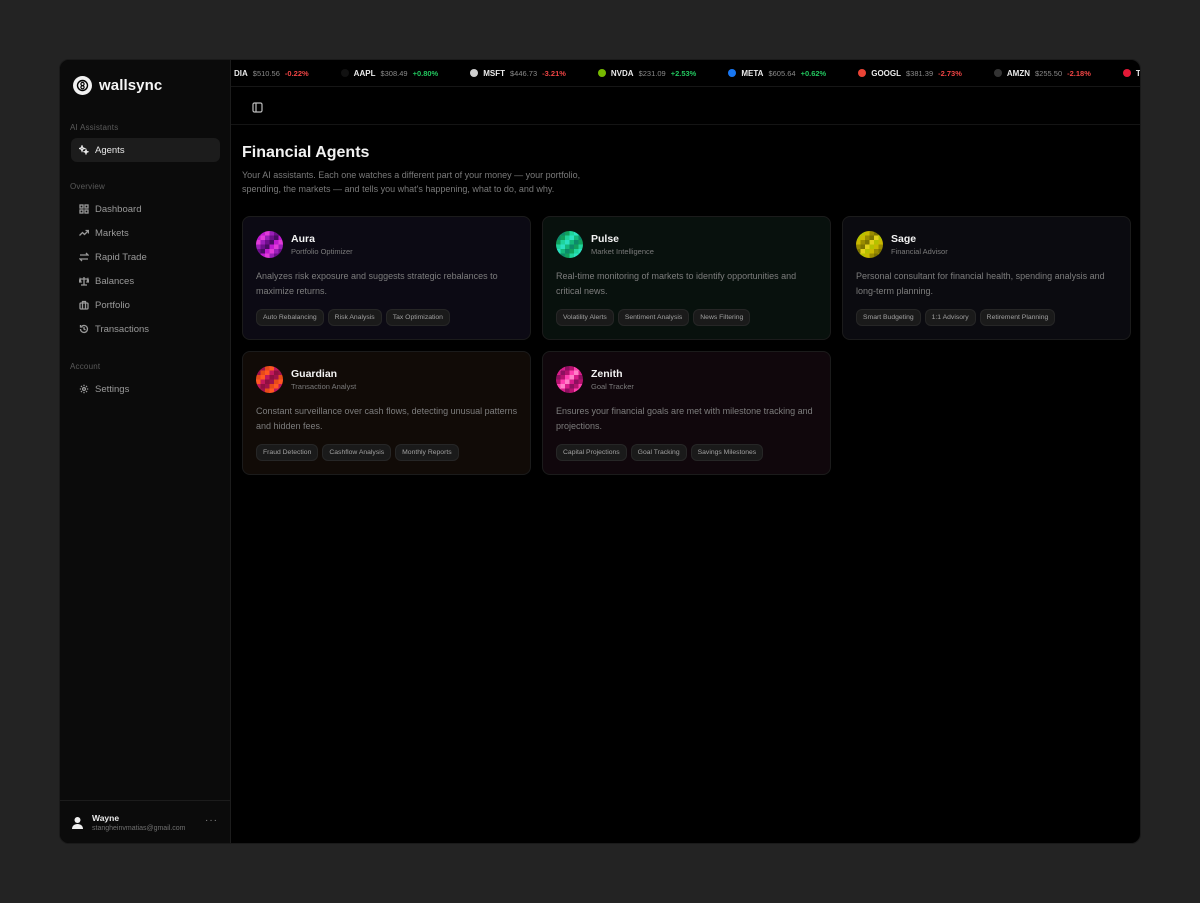  Describe the element at coordinates (357, 452) in the screenshot. I see `agent-tag: Cashflow Analysis` at that location.